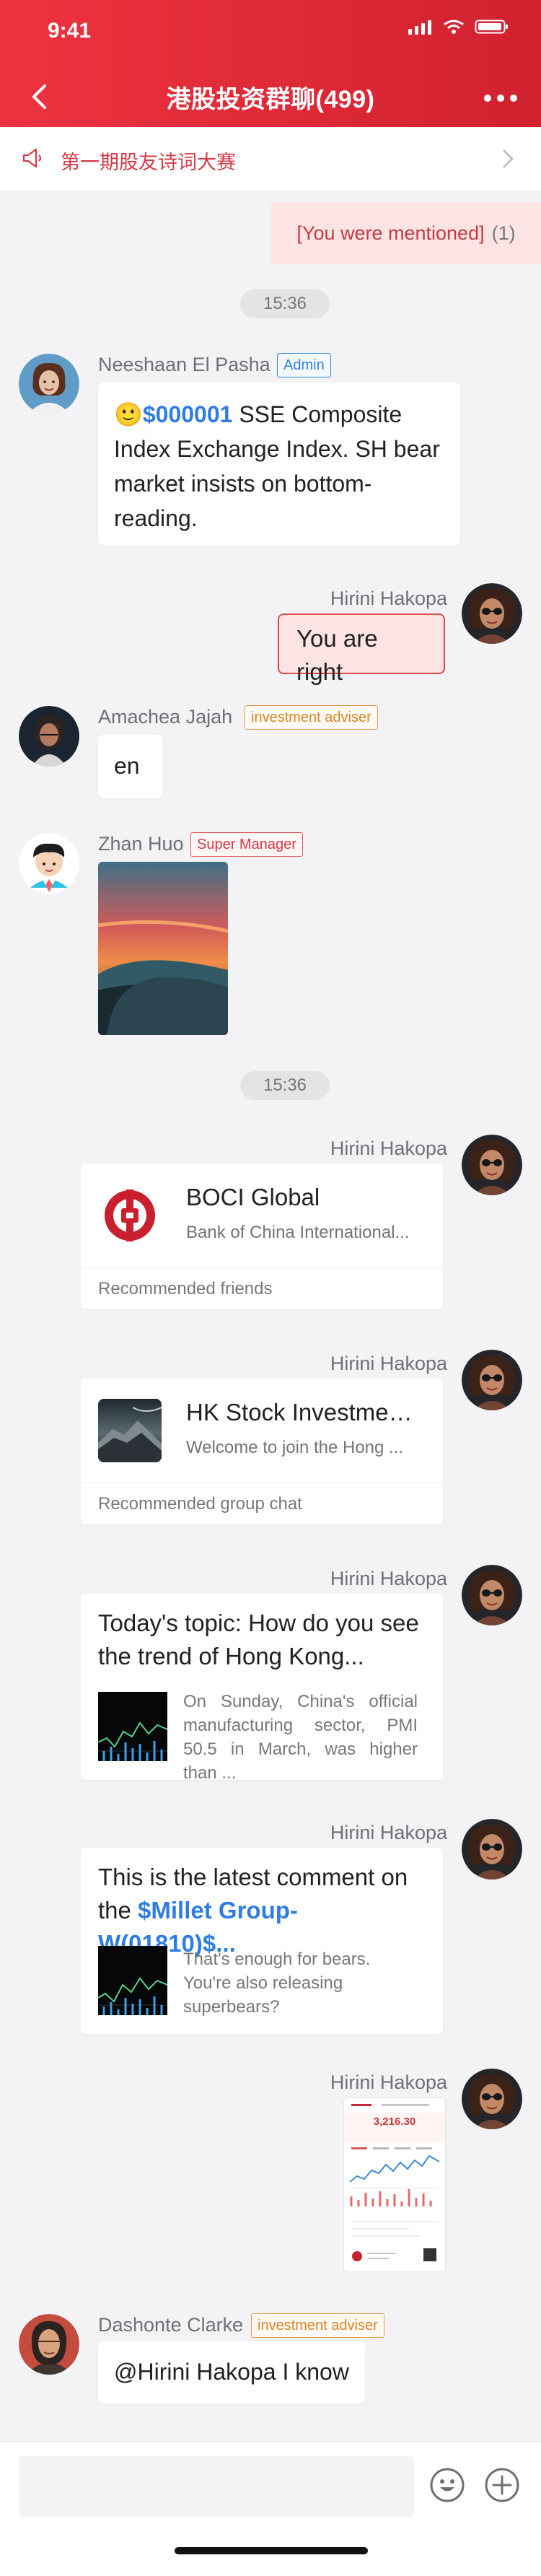 This screenshot has height=2576, width=541. What do you see at coordinates (509, 158) in the screenshot?
I see `chevron-right-icon` at bounding box center [509, 158].